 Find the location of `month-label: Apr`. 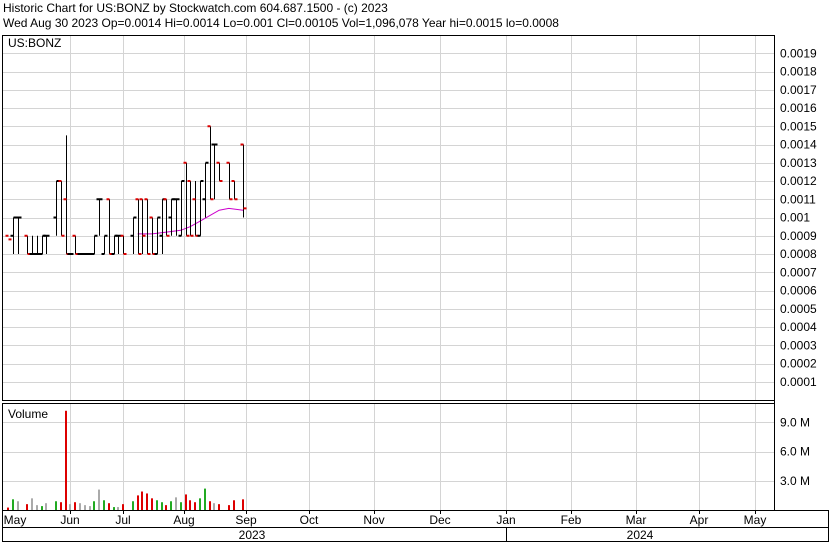

month-label: Apr is located at coordinates (699, 520).